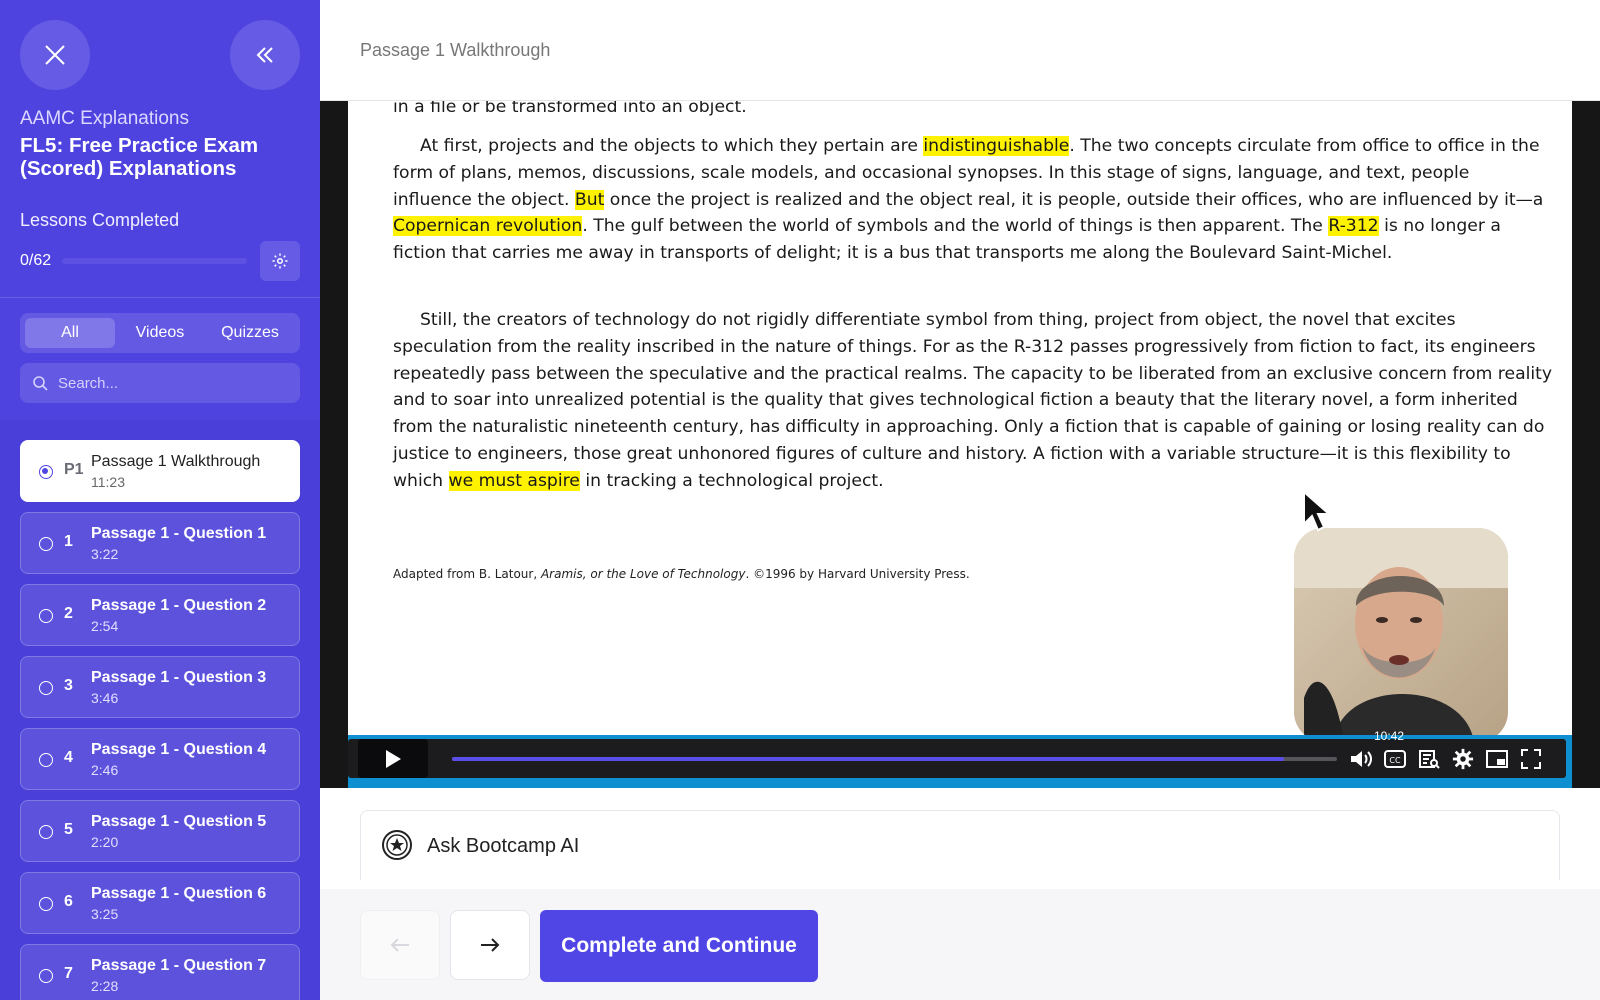 The height and width of the screenshot is (1000, 1600). Describe the element at coordinates (1389, 736) in the screenshot. I see `hover-time-tooltip: 10:42` at that location.